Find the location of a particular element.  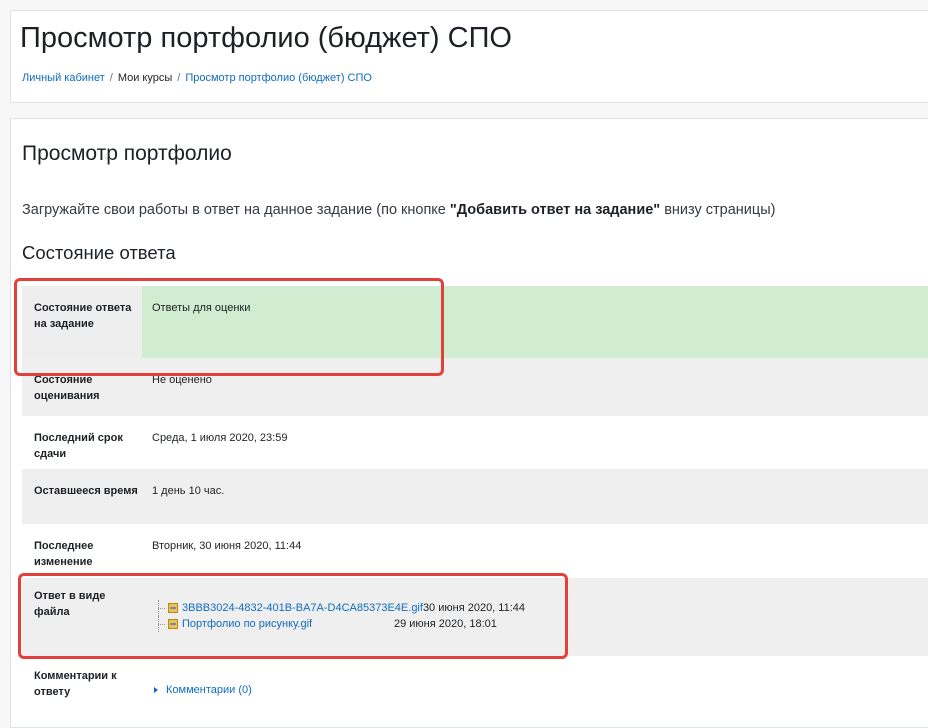

table-row: Состояние оценивания Не оценено is located at coordinates (475, 387).